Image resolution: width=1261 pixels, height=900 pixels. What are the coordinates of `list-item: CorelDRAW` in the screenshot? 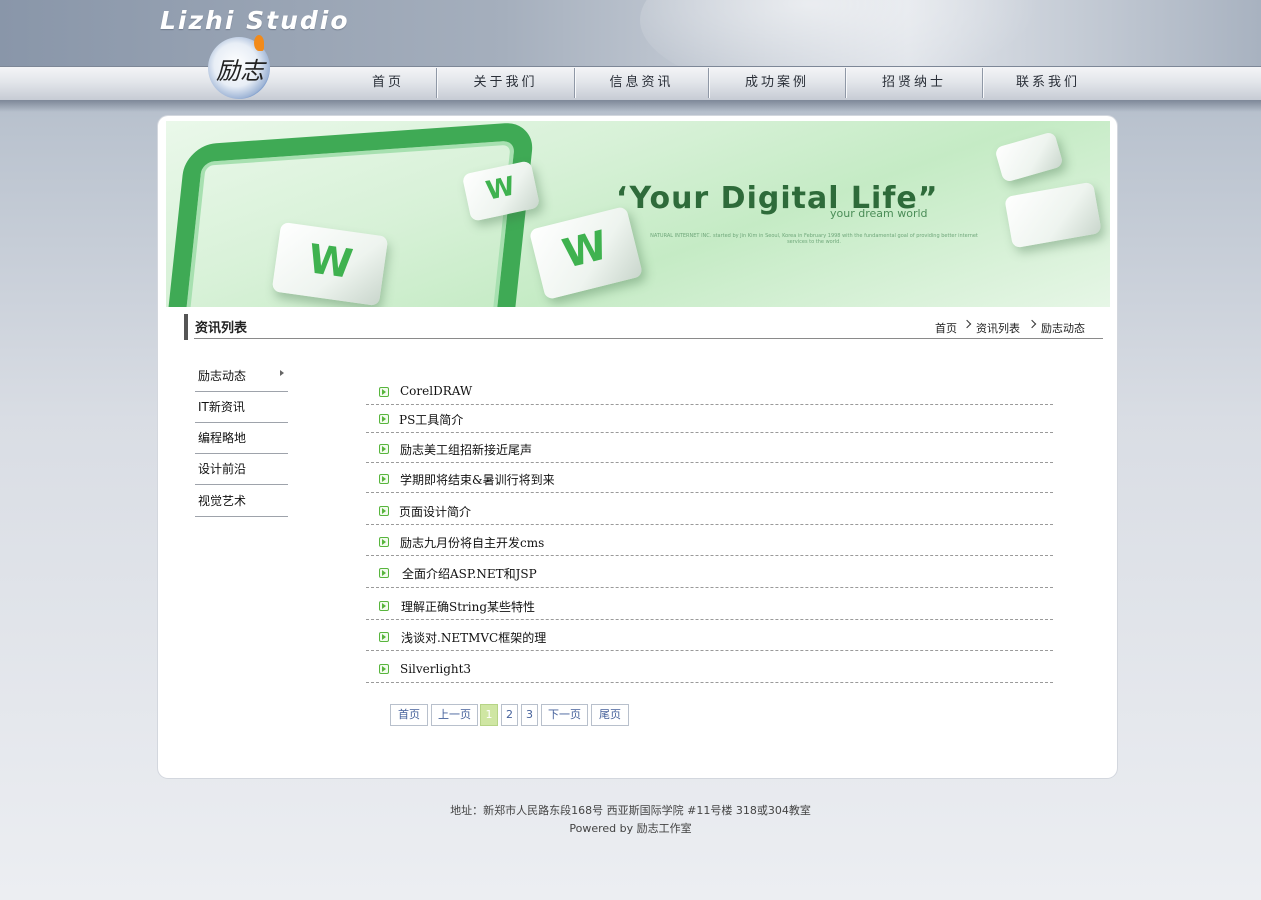 It's located at (709, 391).